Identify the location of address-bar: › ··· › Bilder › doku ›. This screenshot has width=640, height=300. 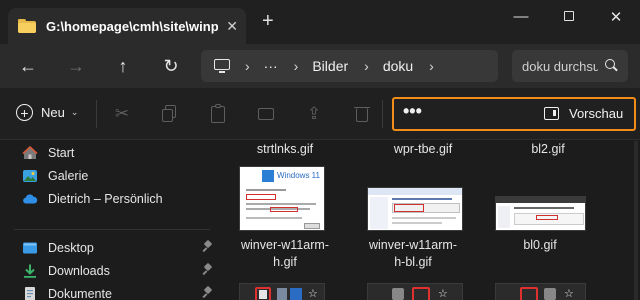
(349, 66).